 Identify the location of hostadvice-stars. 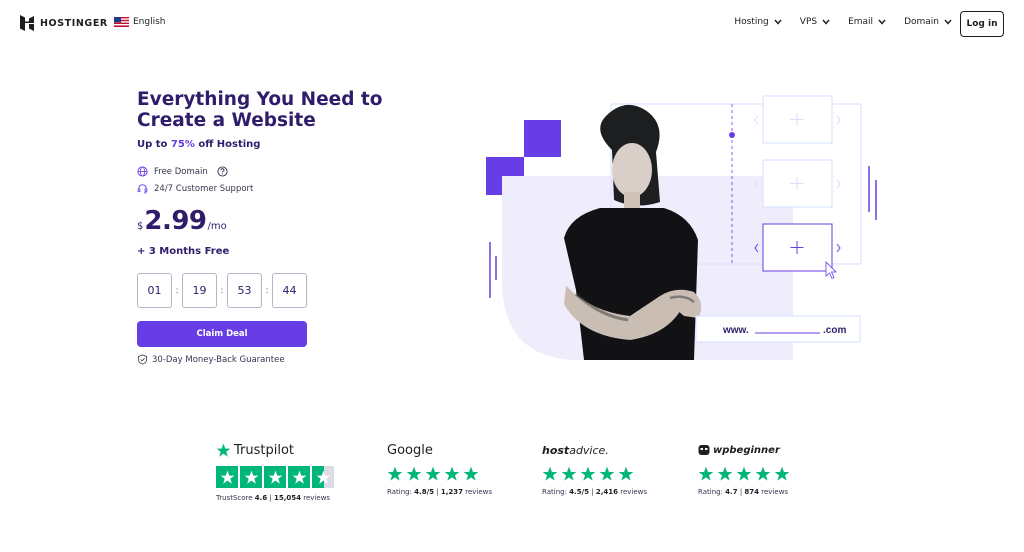
(594, 474).